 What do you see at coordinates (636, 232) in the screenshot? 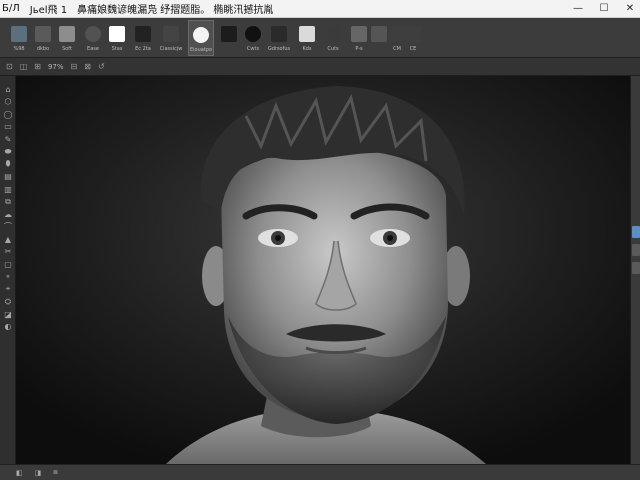
I see `panel-tab-layers` at bounding box center [636, 232].